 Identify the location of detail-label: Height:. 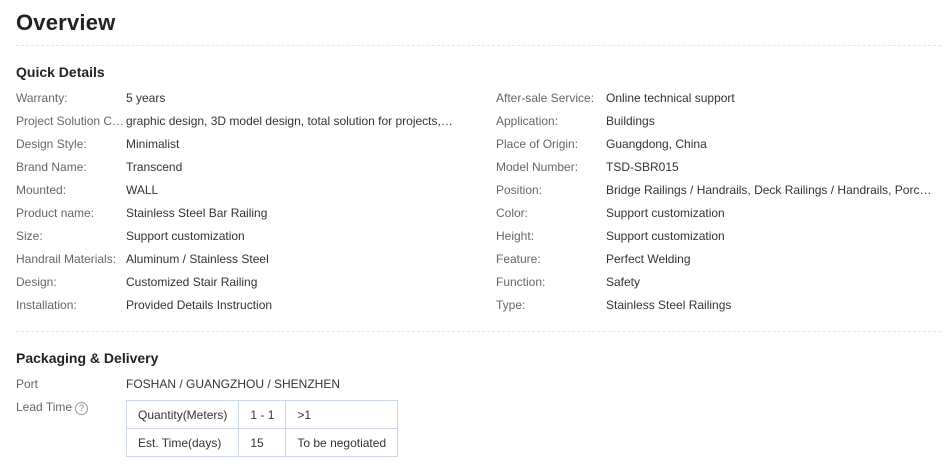
(515, 235).